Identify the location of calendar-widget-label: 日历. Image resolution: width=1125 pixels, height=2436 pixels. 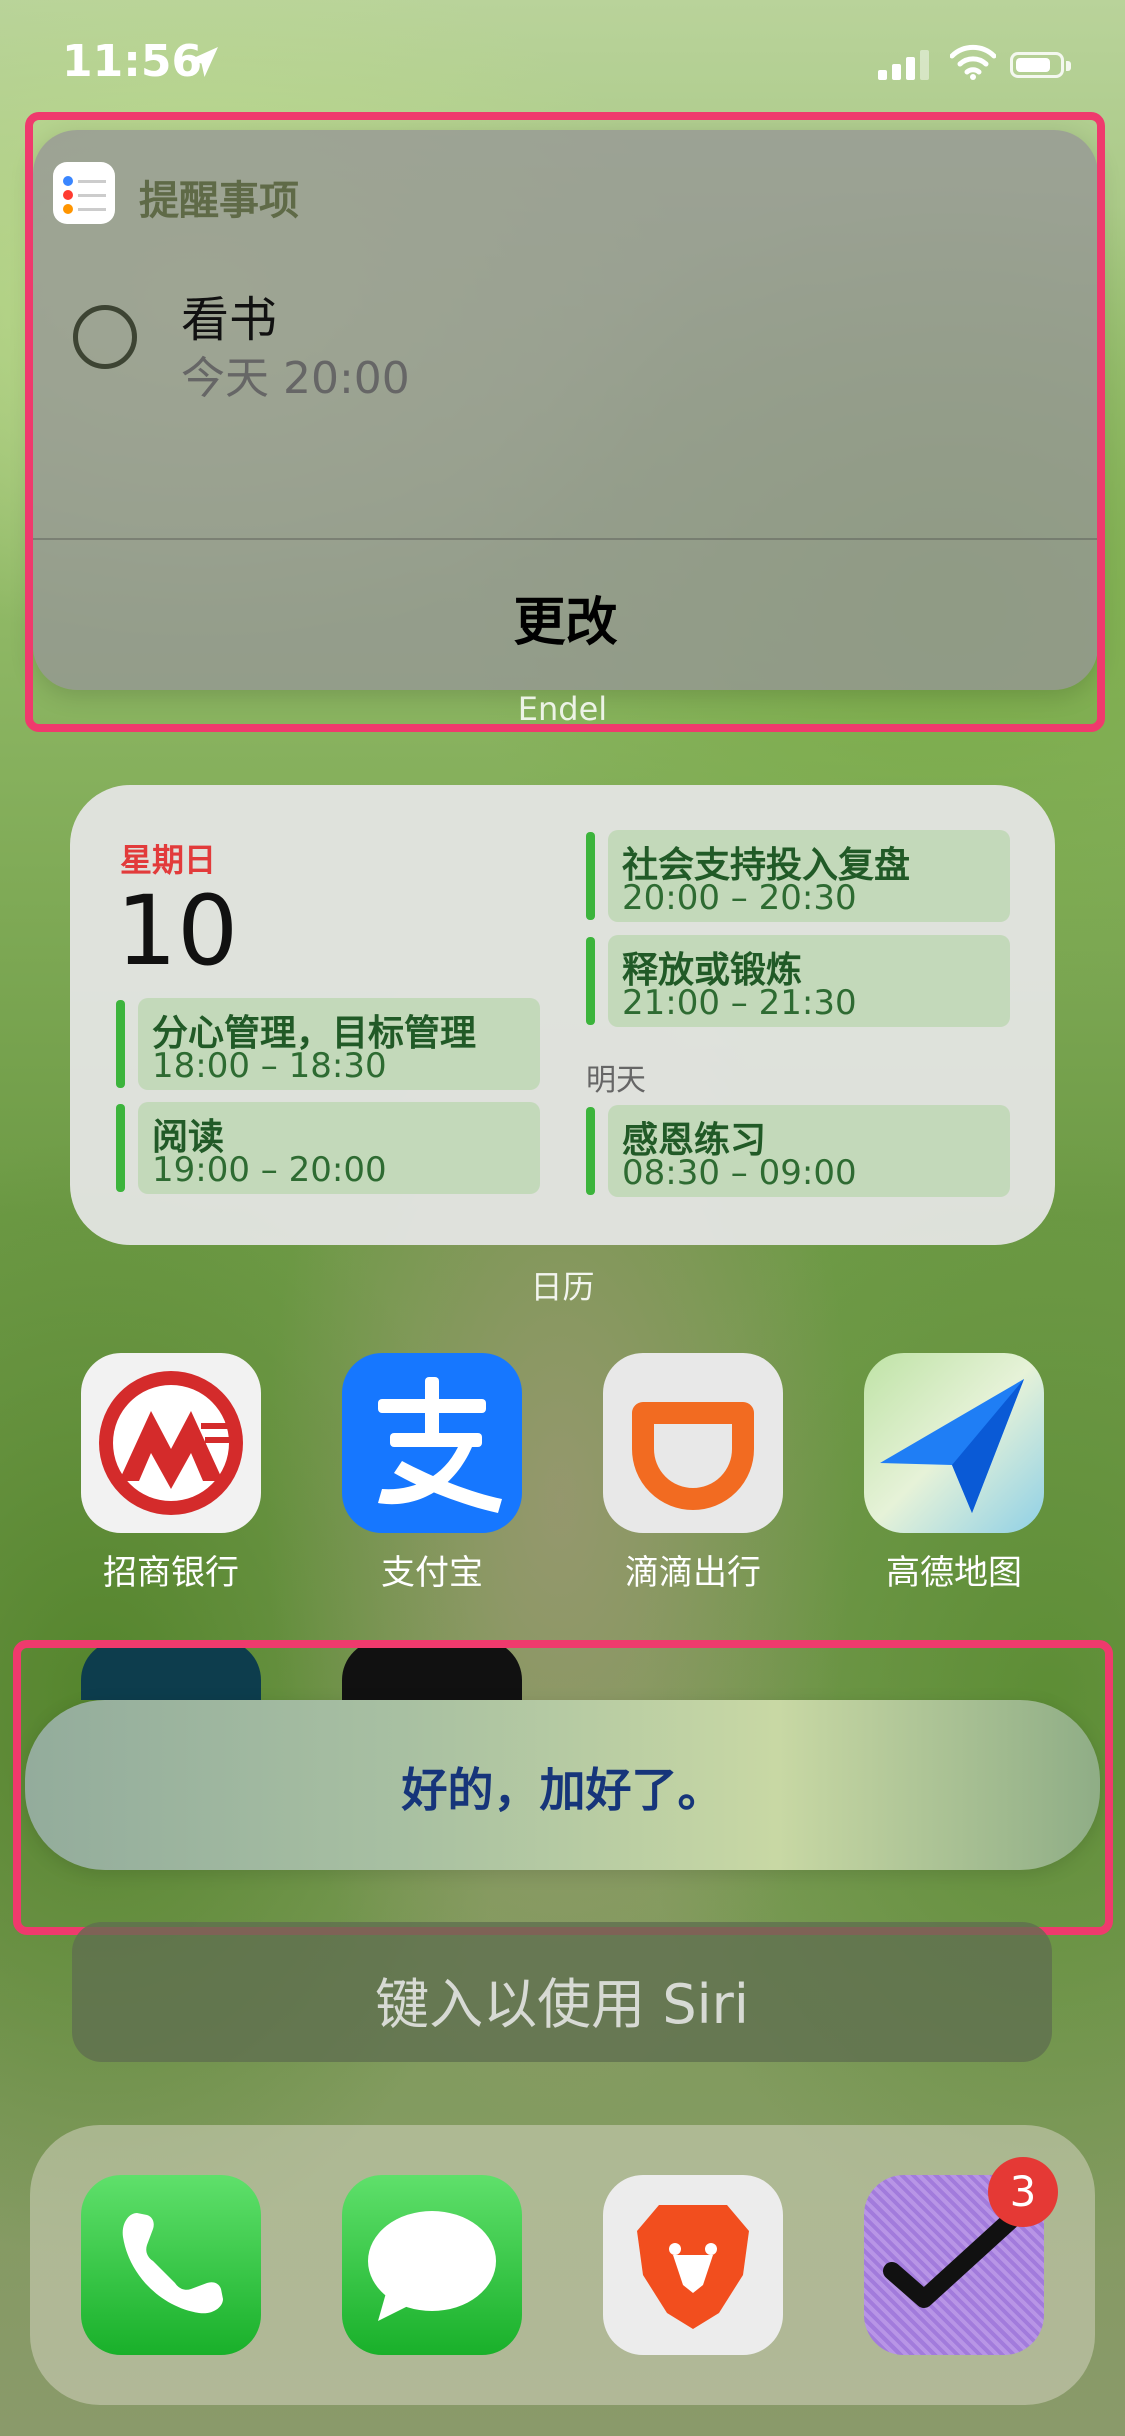
(562, 1287).